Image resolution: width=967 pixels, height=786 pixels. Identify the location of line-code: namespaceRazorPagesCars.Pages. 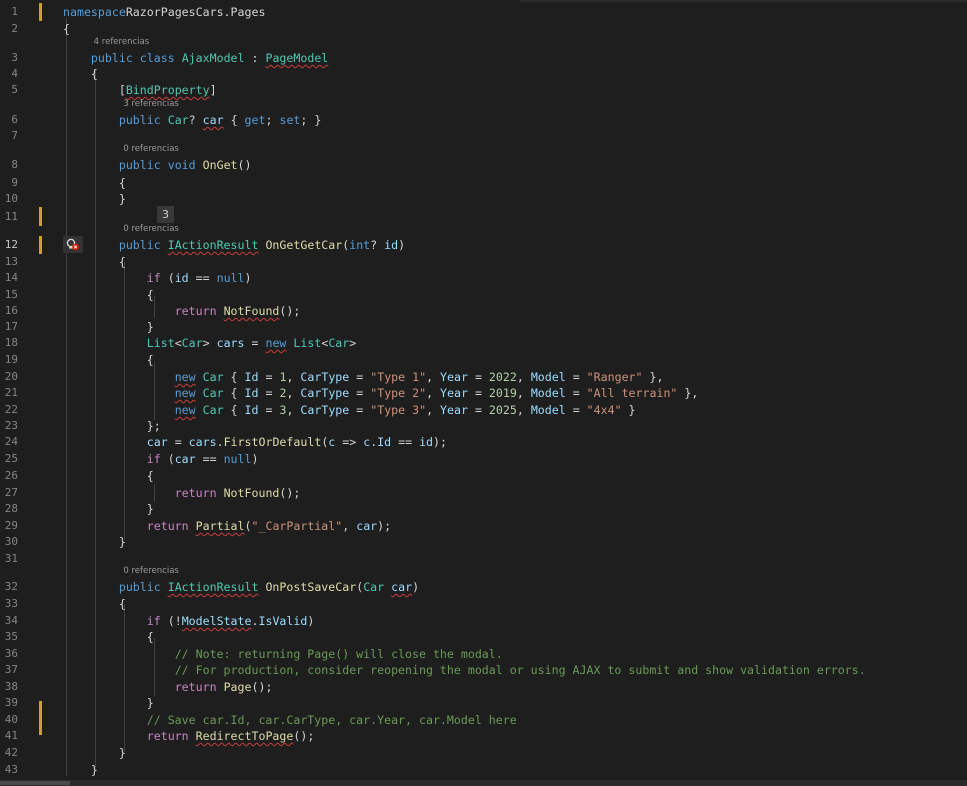
(515, 12).